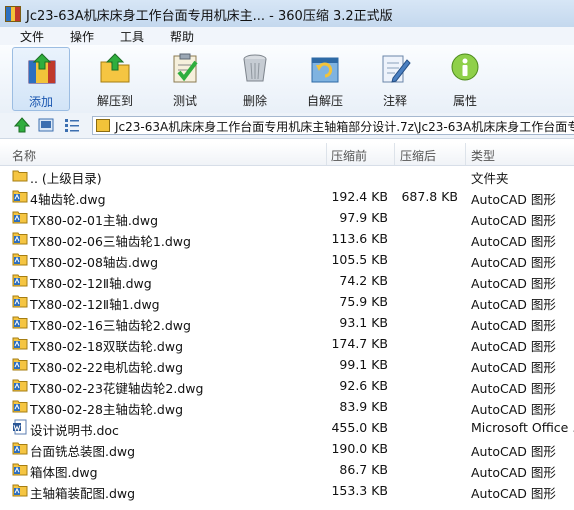 This screenshot has width=574, height=510. What do you see at coordinates (359, 196) in the screenshot?
I see `file-size: 192.4 KB` at bounding box center [359, 196].